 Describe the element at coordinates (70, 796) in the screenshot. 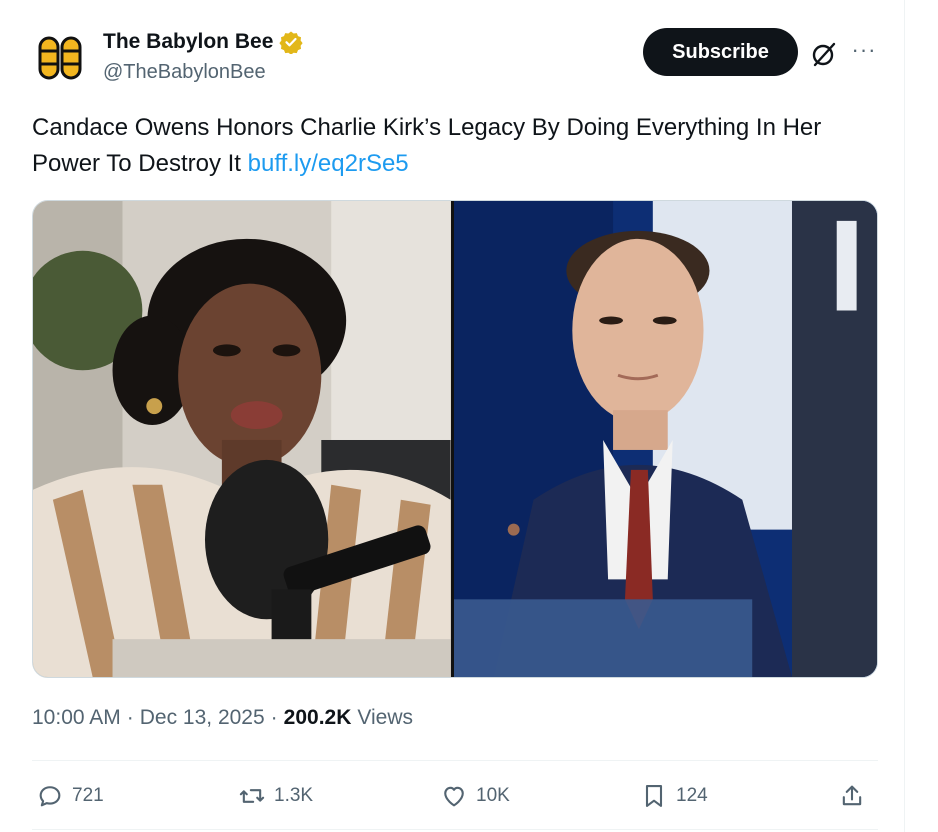

I see `reply-button: 721` at that location.